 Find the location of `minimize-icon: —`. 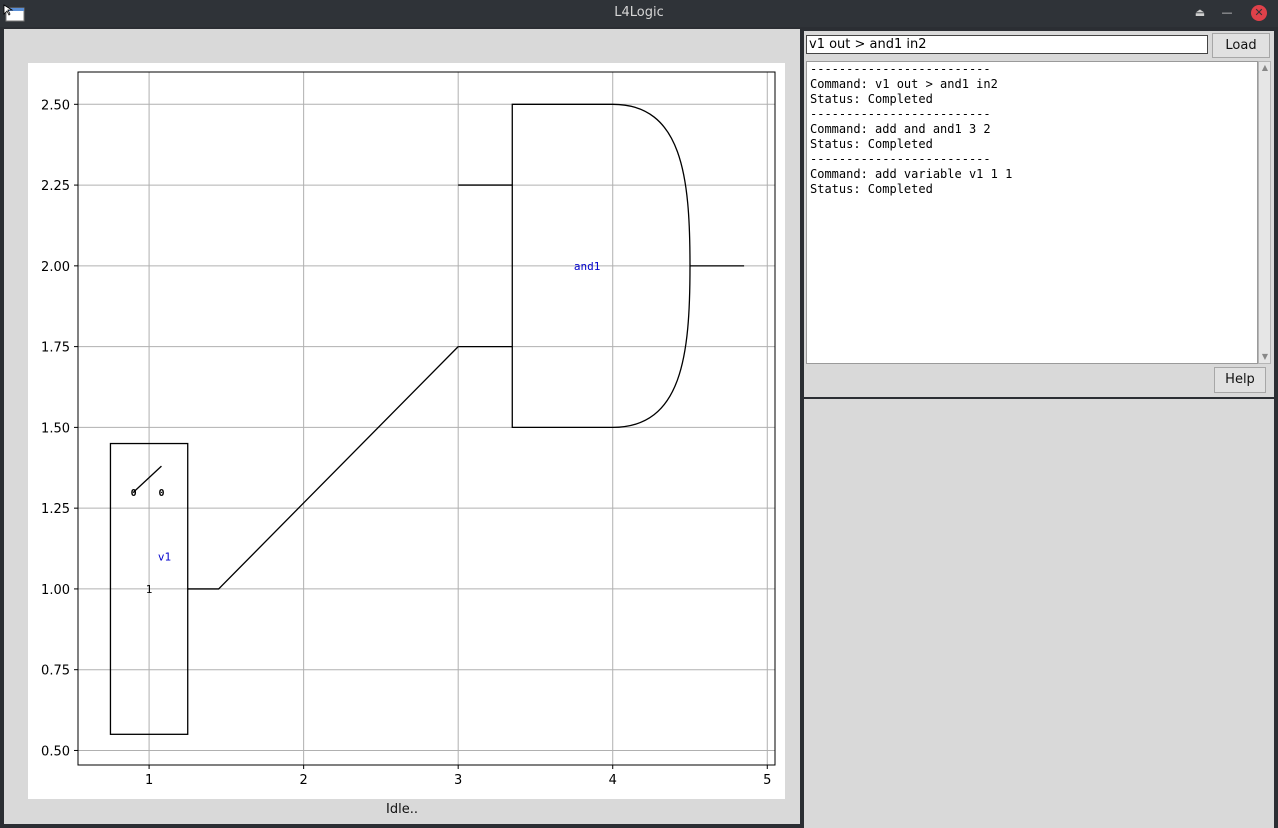

minimize-icon: — is located at coordinates (1227, 13).